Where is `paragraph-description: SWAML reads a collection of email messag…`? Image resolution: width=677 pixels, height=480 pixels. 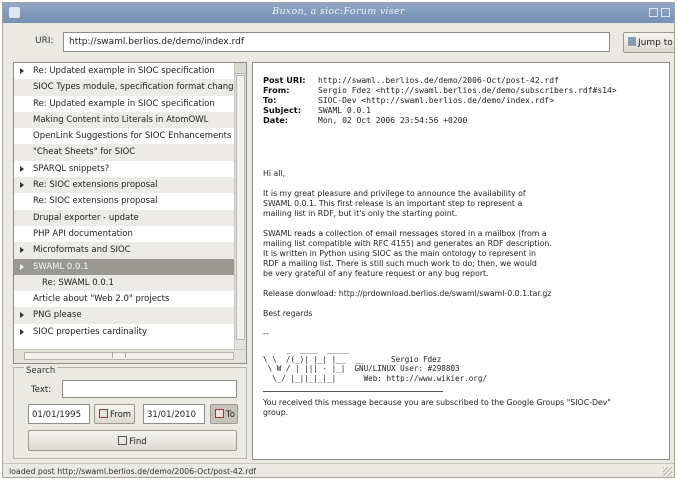
paragraph-description: SWAML reads a collection of email messag… is located at coordinates (458, 254).